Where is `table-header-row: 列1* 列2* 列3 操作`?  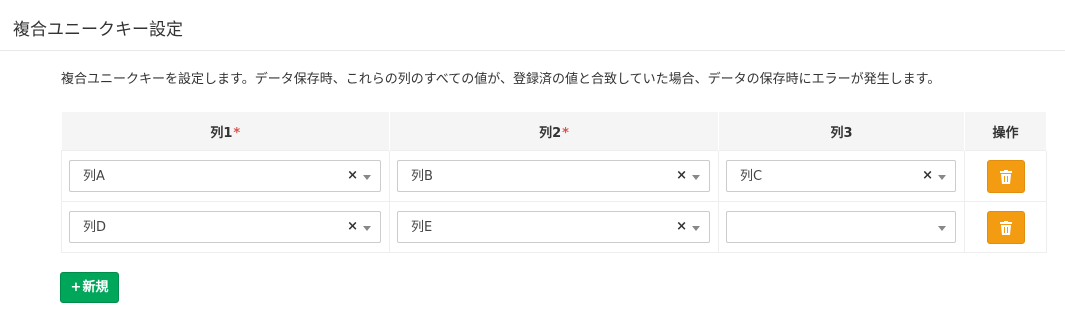
table-header-row: 列1* 列2* 列3 操作 is located at coordinates (554, 131).